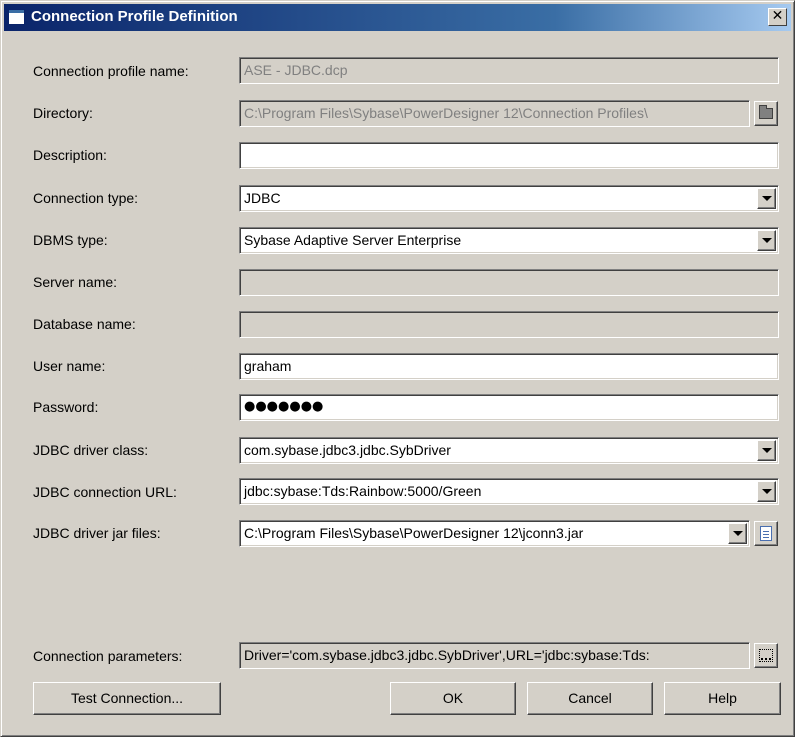  I want to click on jdbc-connection-url-label: JDBC connection URL:, so click(105, 492).